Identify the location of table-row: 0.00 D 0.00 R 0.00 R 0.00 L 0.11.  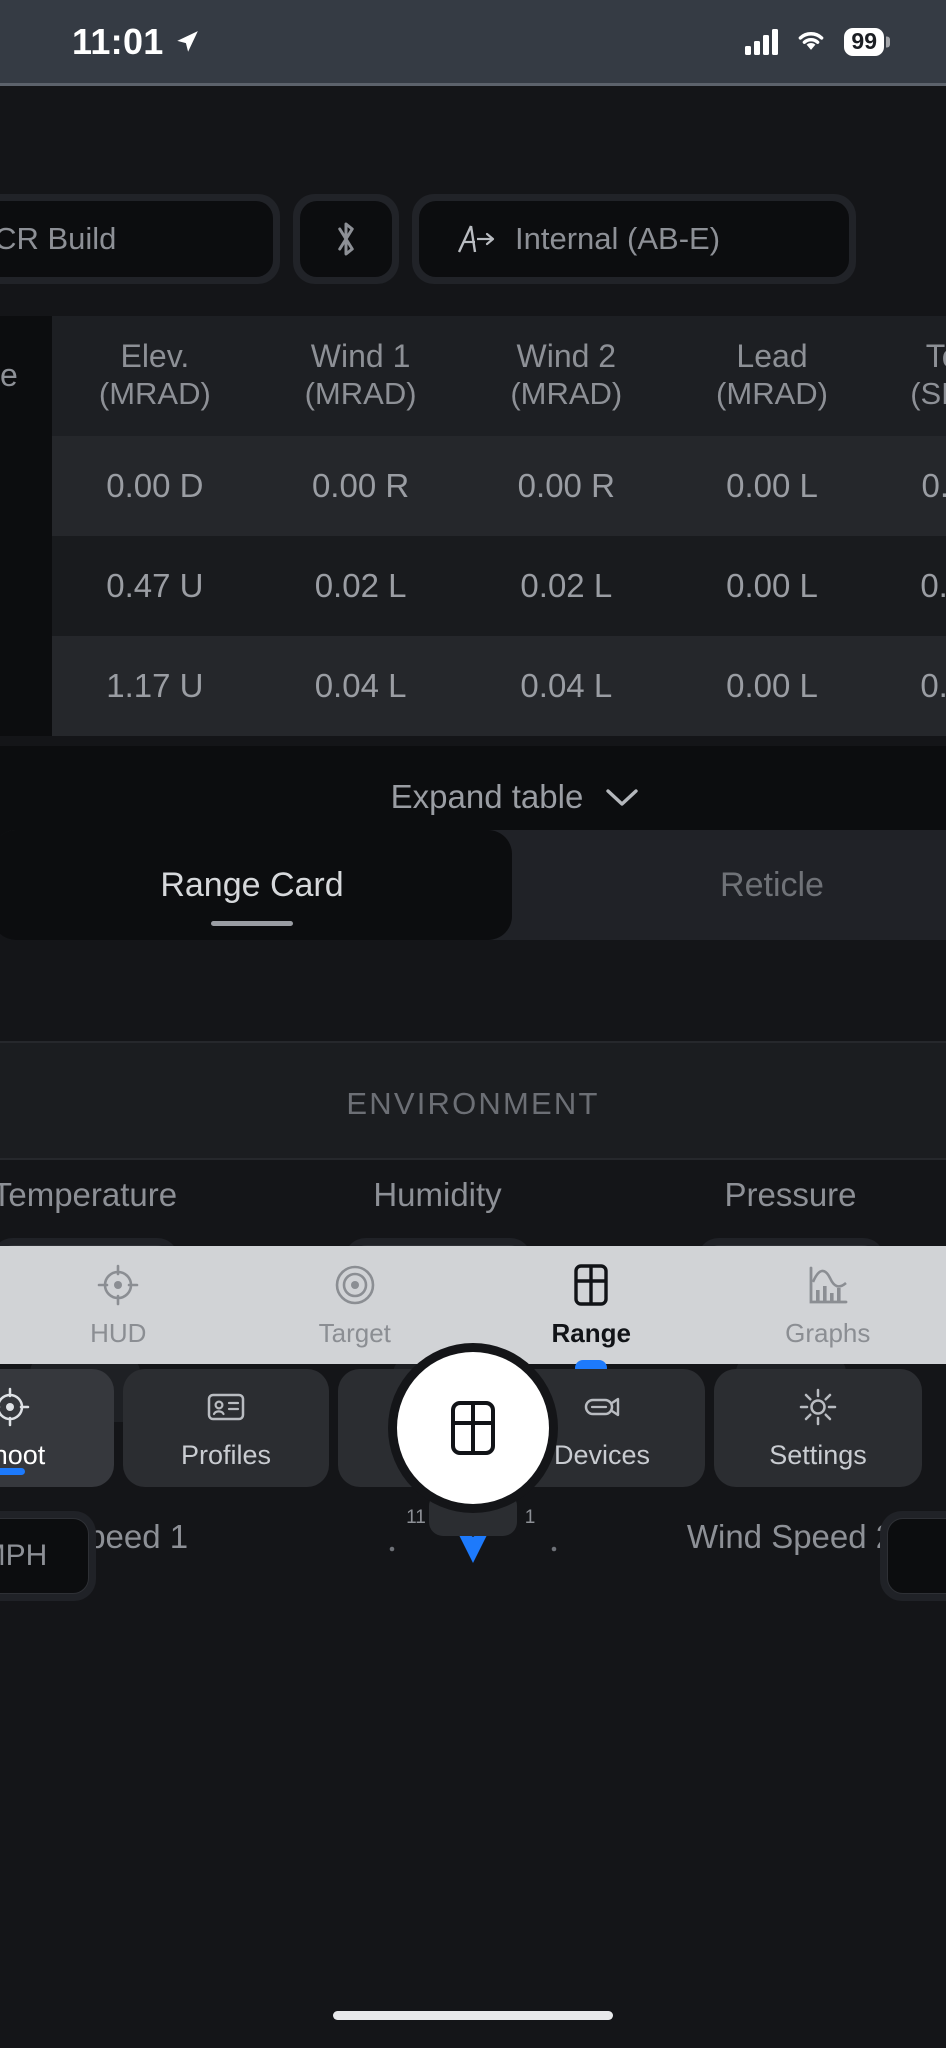
(473, 486).